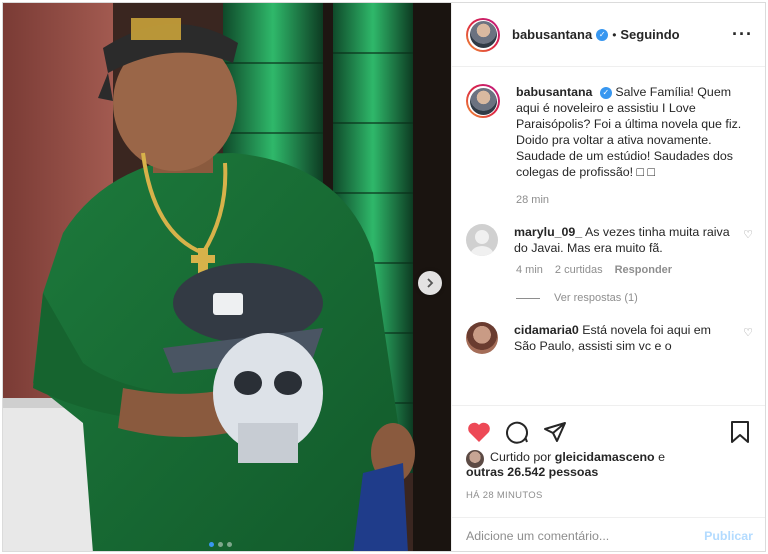 The image size is (768, 554). Describe the element at coordinates (483, 101) in the screenshot. I see `caption-avatar` at that location.